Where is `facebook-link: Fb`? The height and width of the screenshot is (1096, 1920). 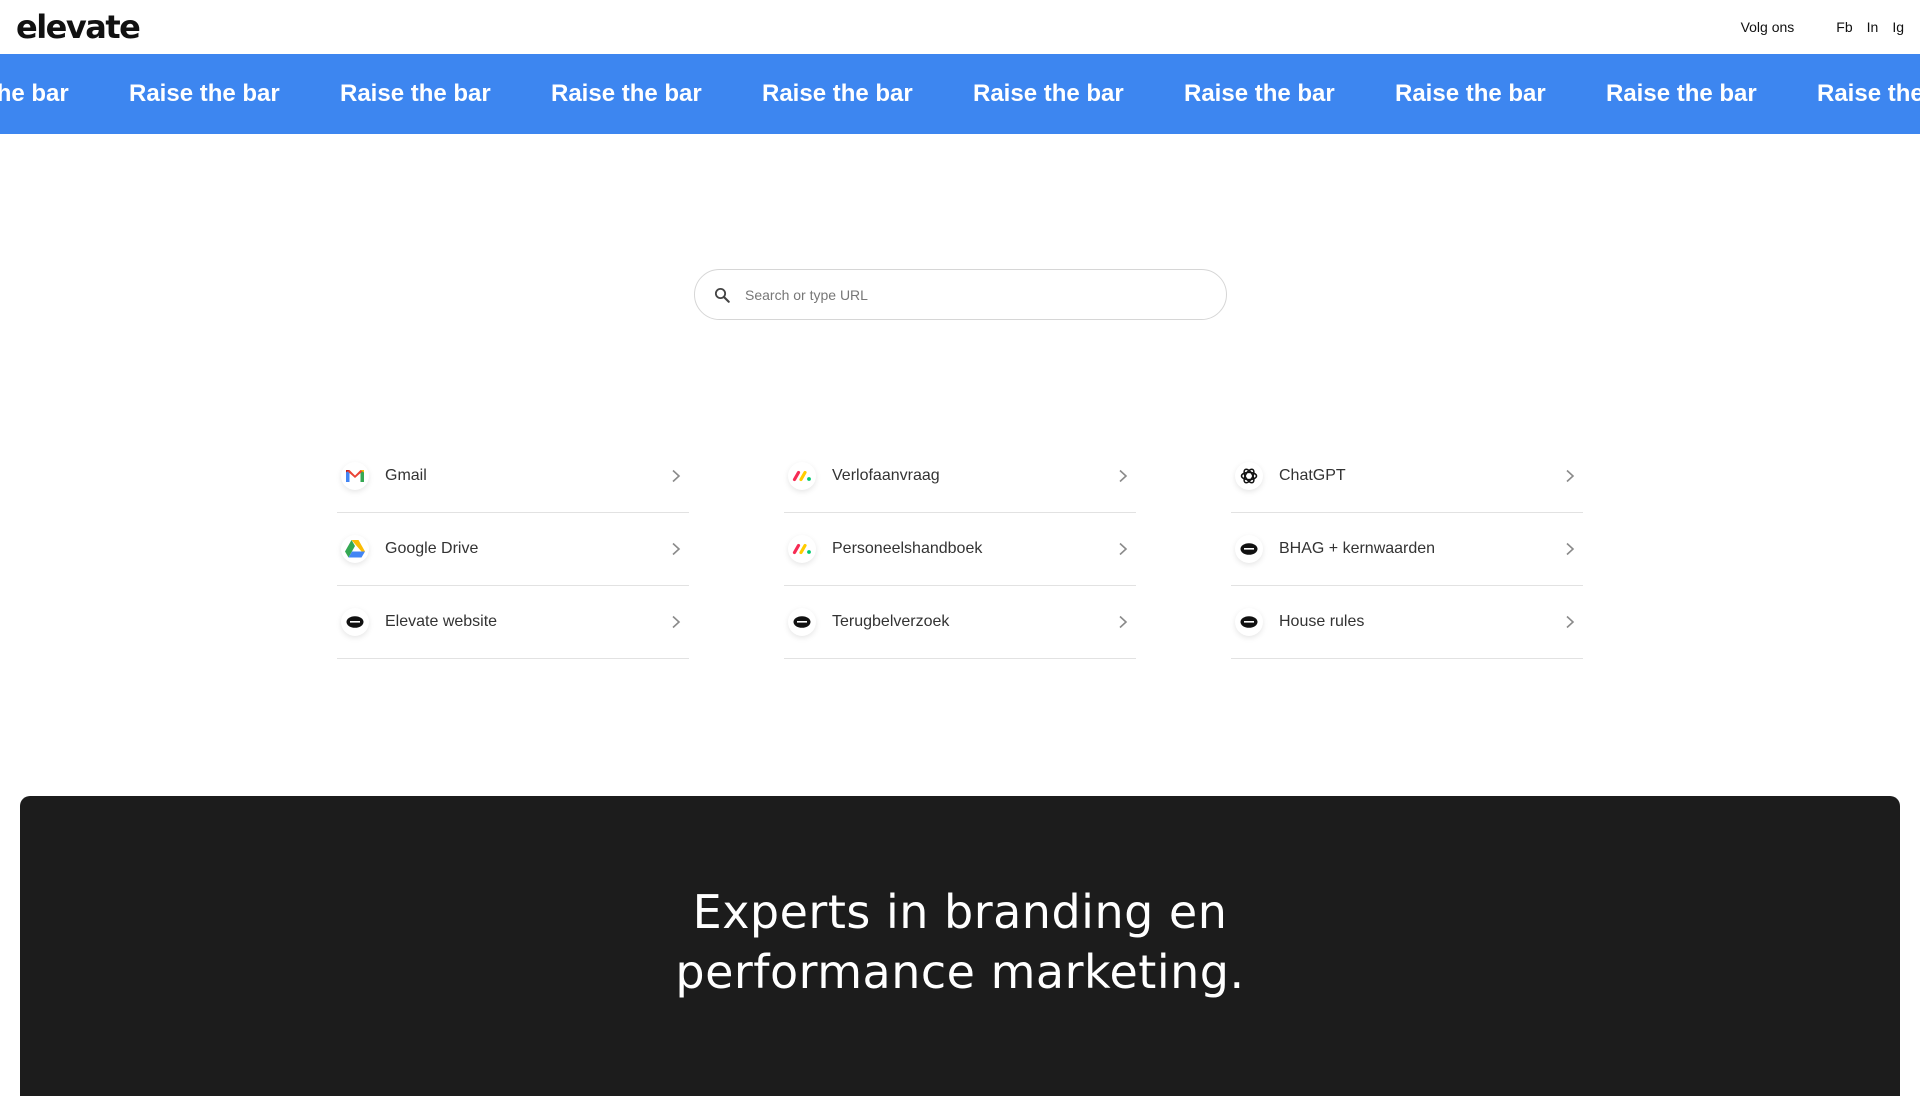
facebook-link: Fb is located at coordinates (1844, 27).